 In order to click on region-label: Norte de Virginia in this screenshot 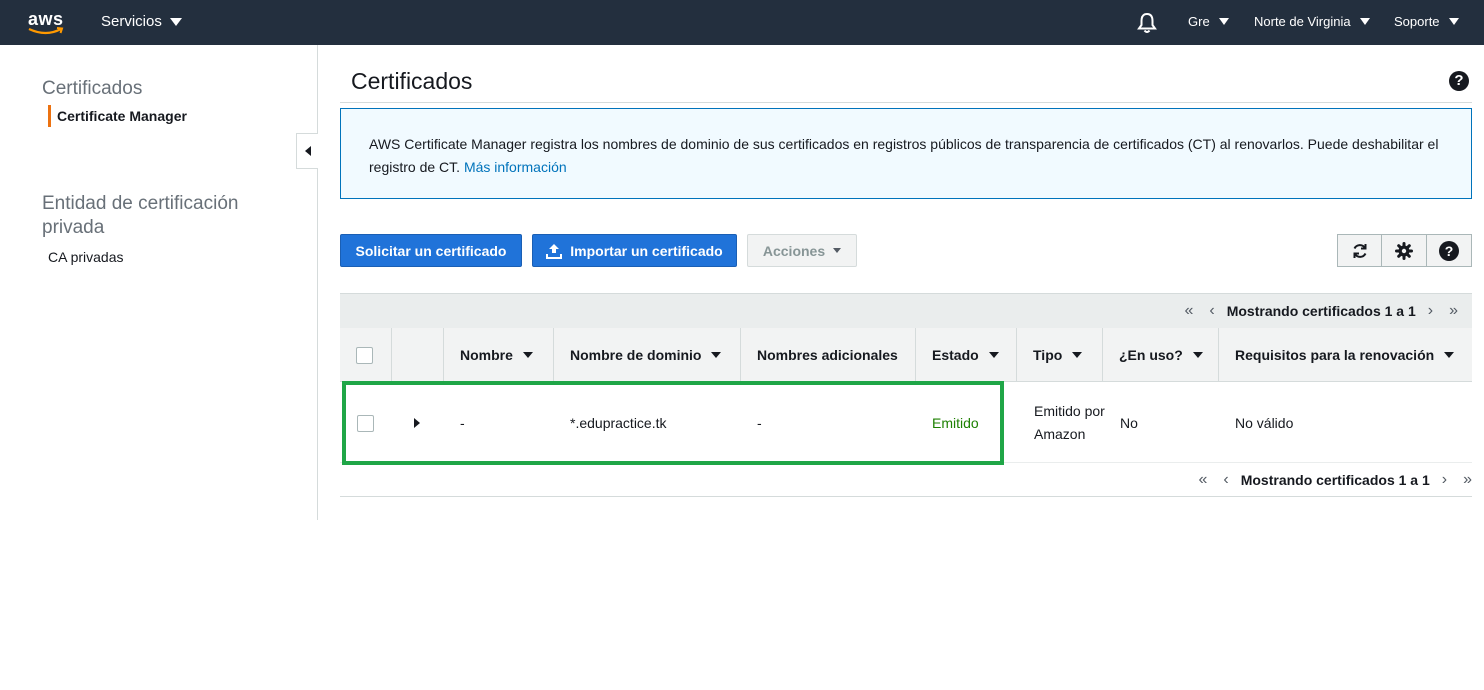, I will do `click(1302, 21)`.